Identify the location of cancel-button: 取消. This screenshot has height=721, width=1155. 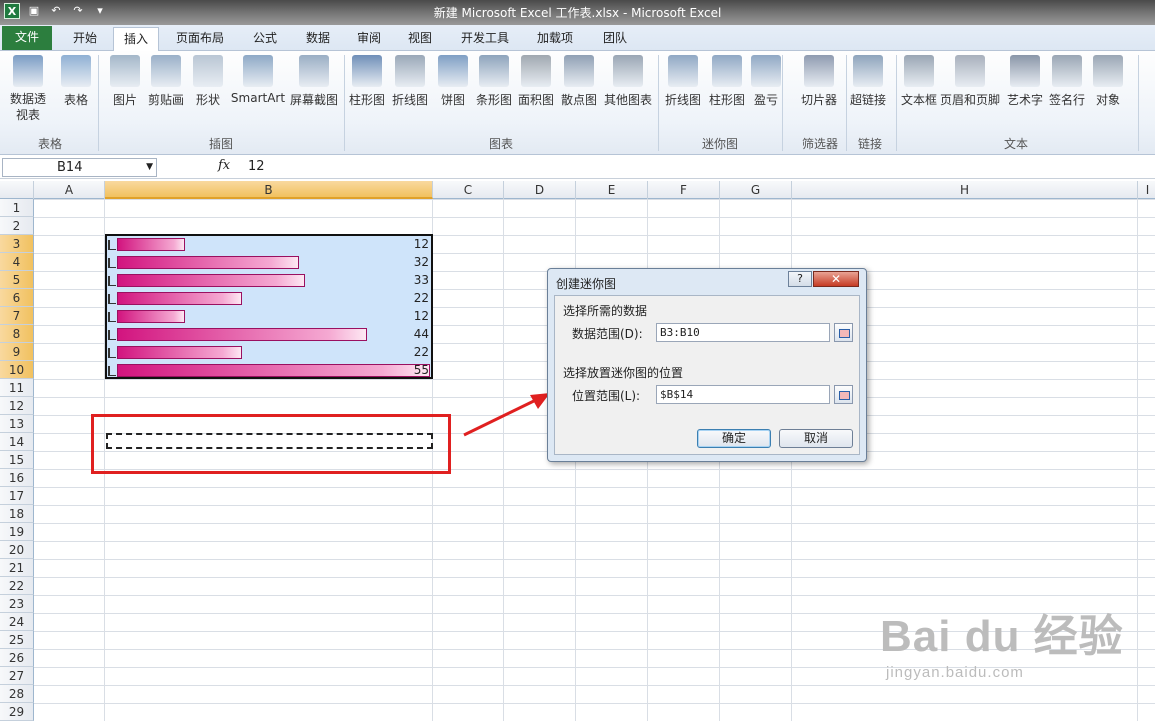
(816, 438).